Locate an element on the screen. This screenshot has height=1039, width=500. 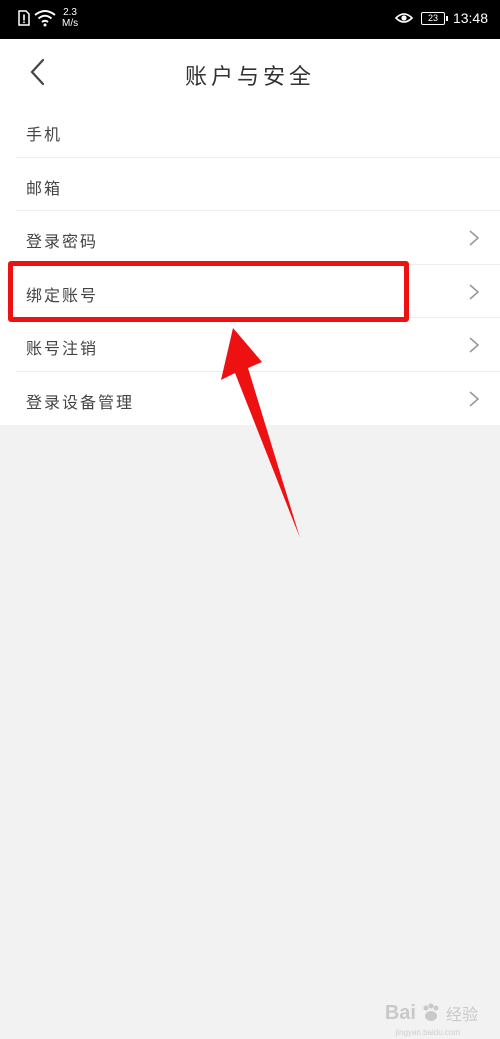
header: 账户与安全 is located at coordinates (250, 71).